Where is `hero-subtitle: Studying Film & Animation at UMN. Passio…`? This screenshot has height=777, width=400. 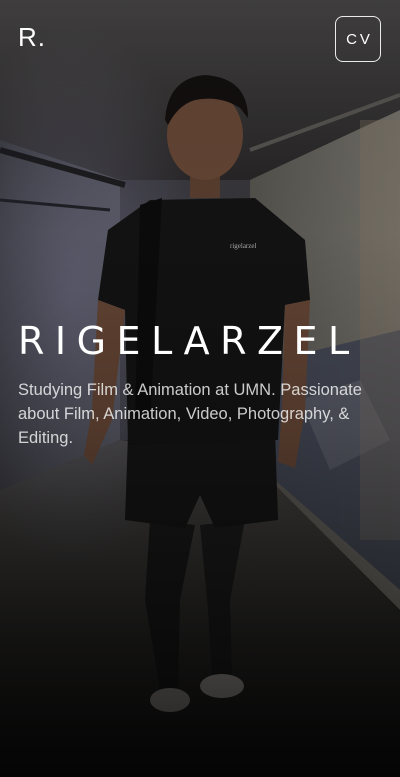 hero-subtitle: Studying Film & Animation at UMN. Passio… is located at coordinates (190, 414).